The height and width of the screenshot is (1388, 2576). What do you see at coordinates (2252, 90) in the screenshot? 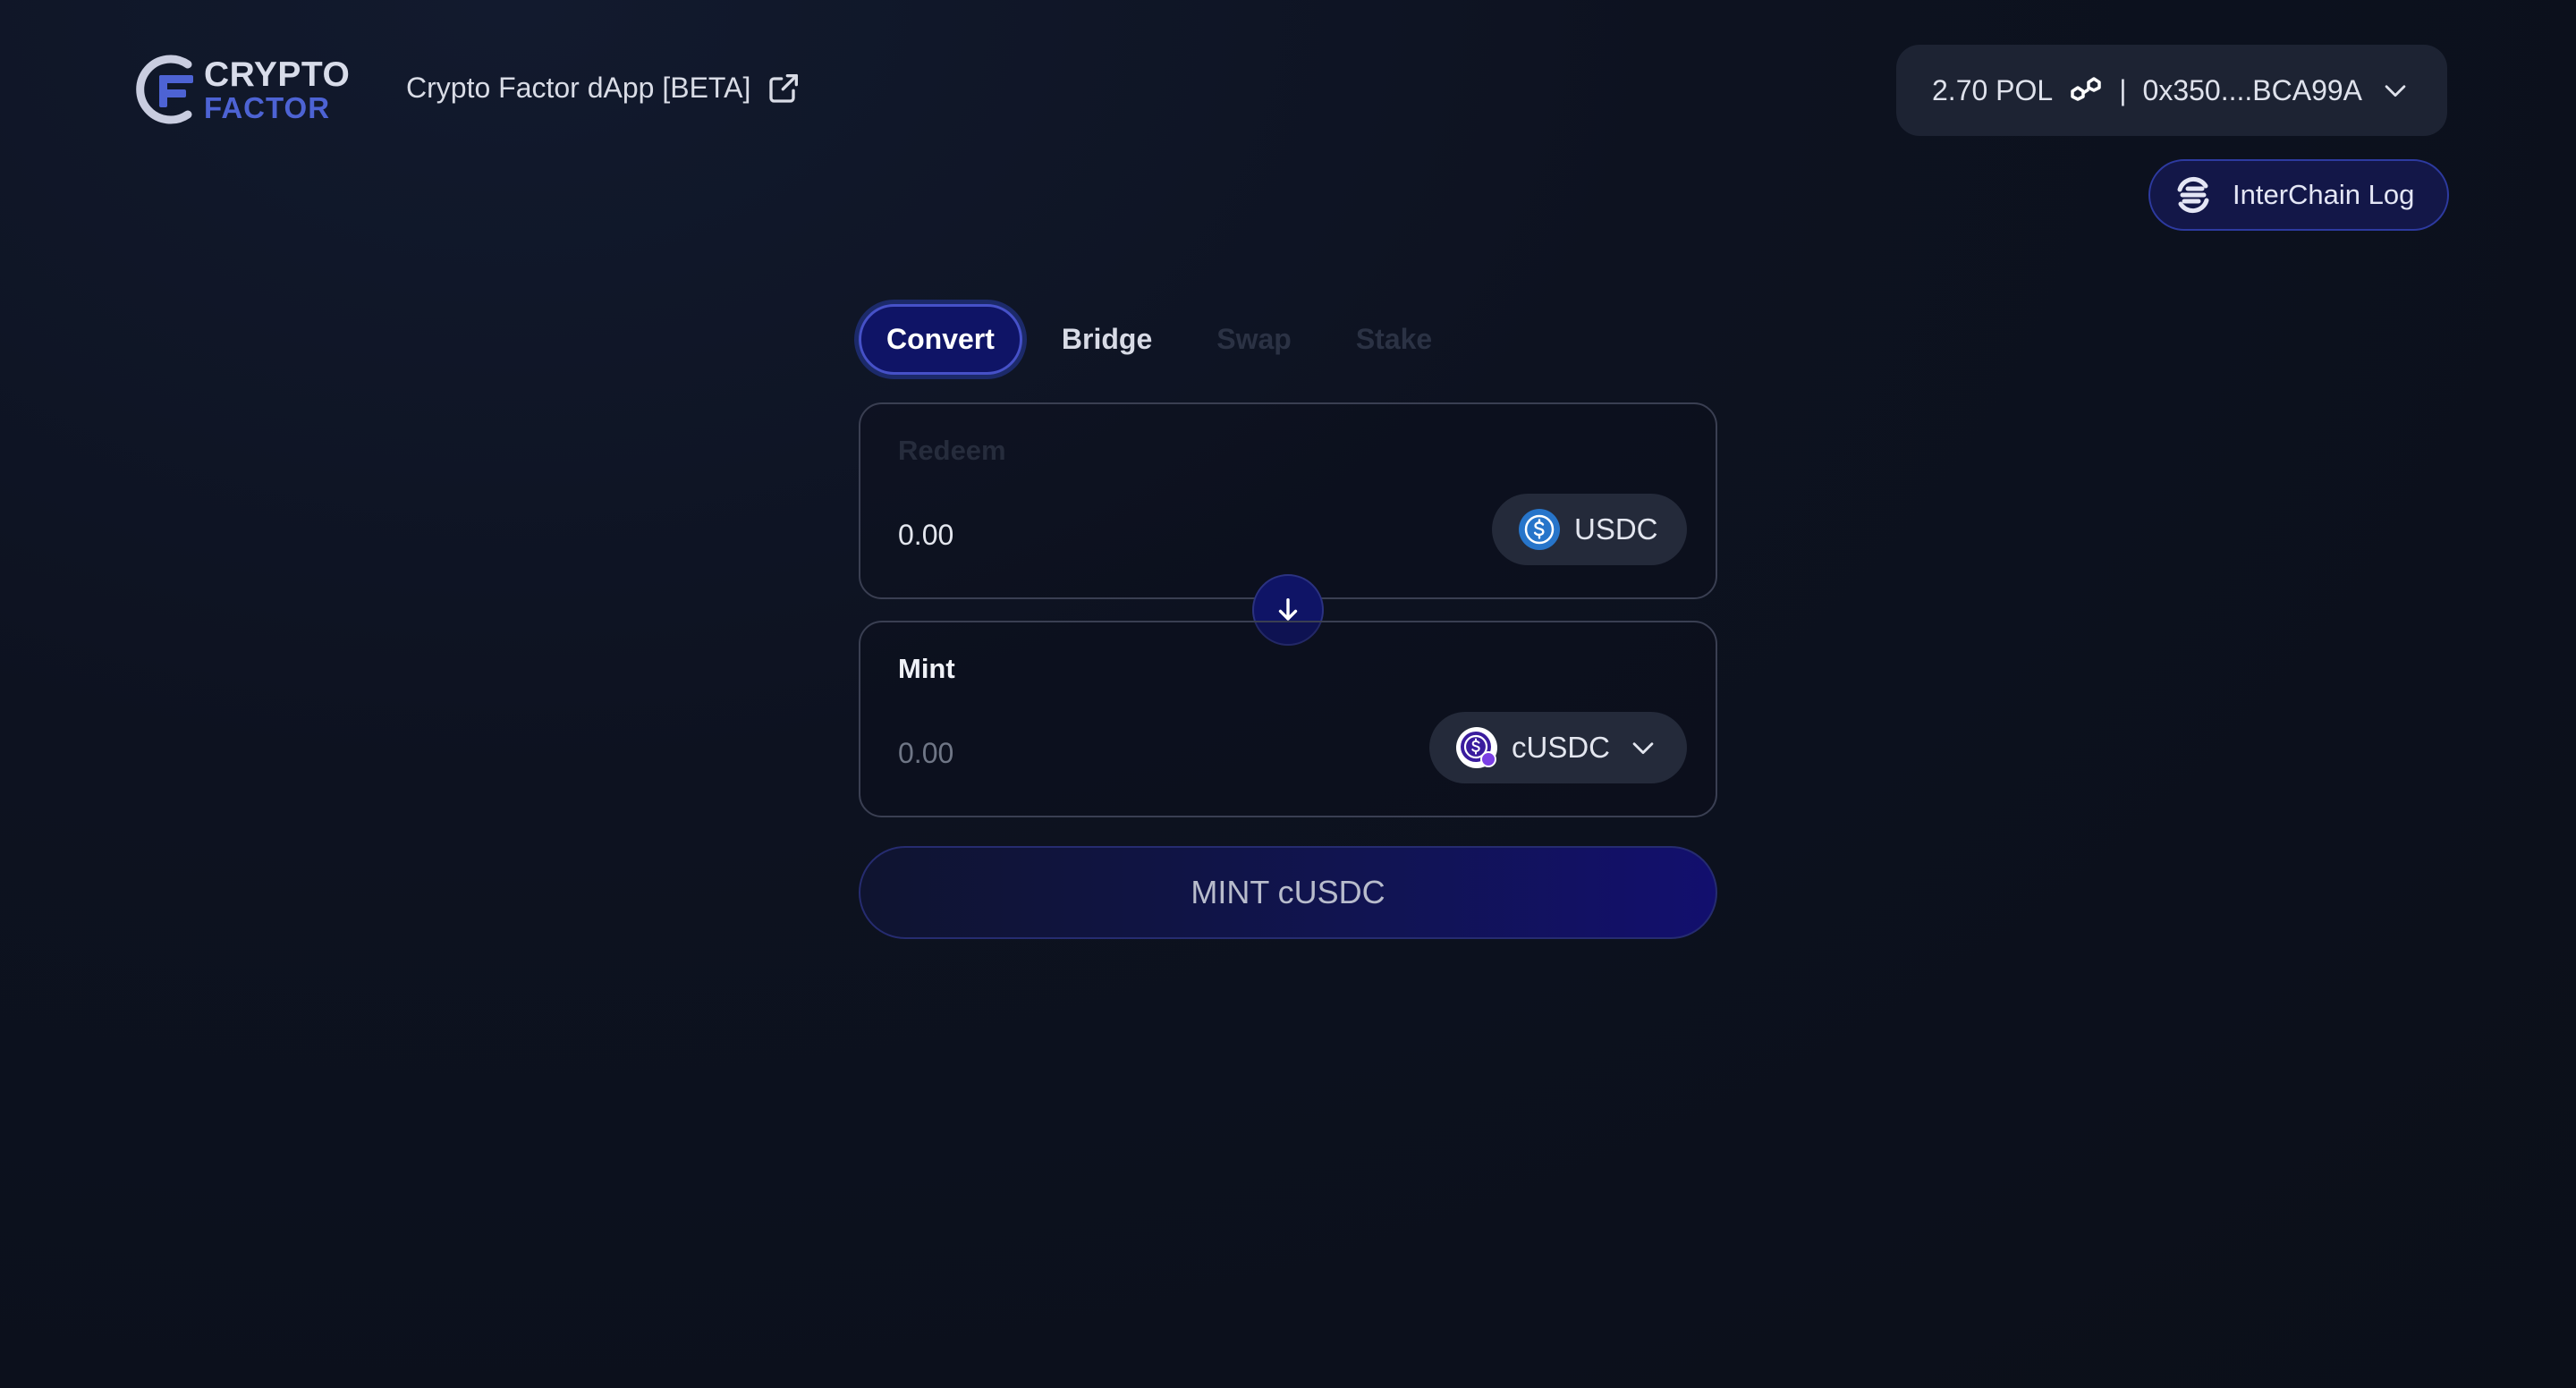
I see `wallet-address: 0x350....BCA99A` at bounding box center [2252, 90].